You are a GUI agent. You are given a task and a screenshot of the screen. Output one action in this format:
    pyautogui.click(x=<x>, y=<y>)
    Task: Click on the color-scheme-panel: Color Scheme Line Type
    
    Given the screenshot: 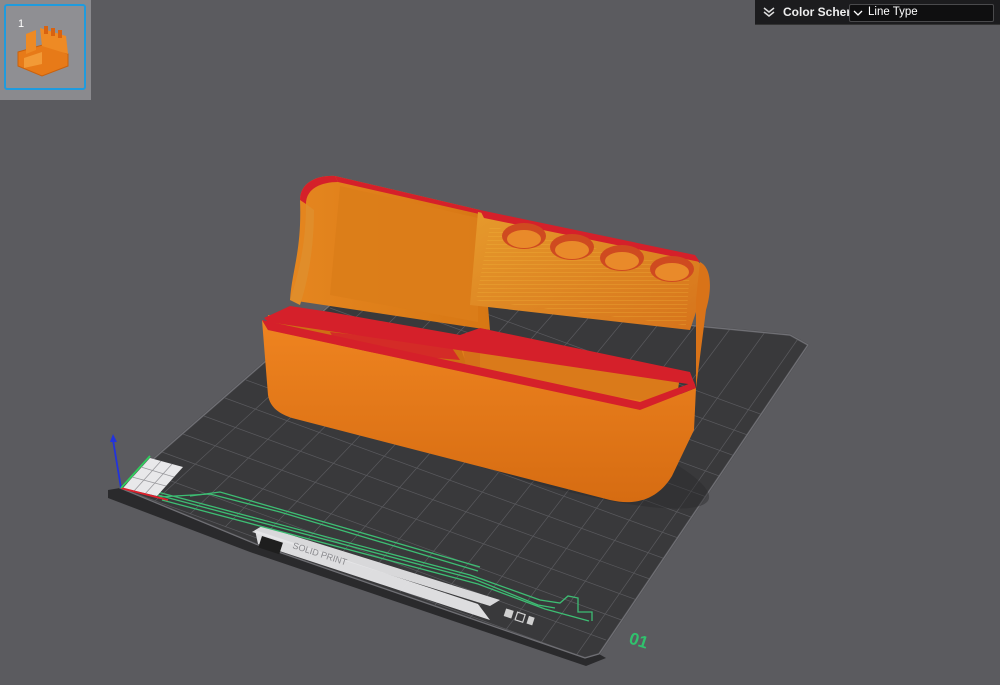 What is the action you would take?
    pyautogui.click(x=877, y=12)
    